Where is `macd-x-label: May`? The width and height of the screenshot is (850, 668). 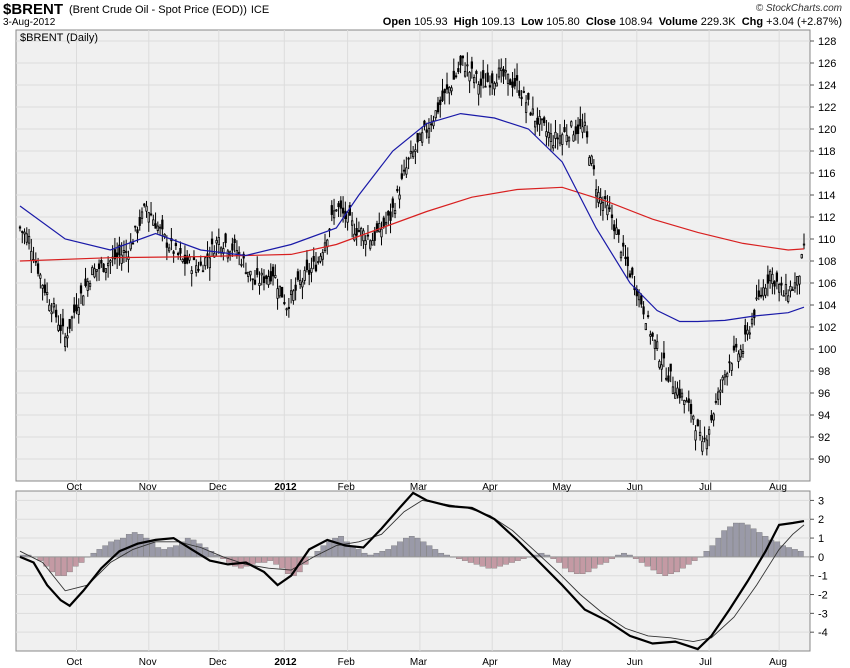
macd-x-label: May is located at coordinates (561, 662).